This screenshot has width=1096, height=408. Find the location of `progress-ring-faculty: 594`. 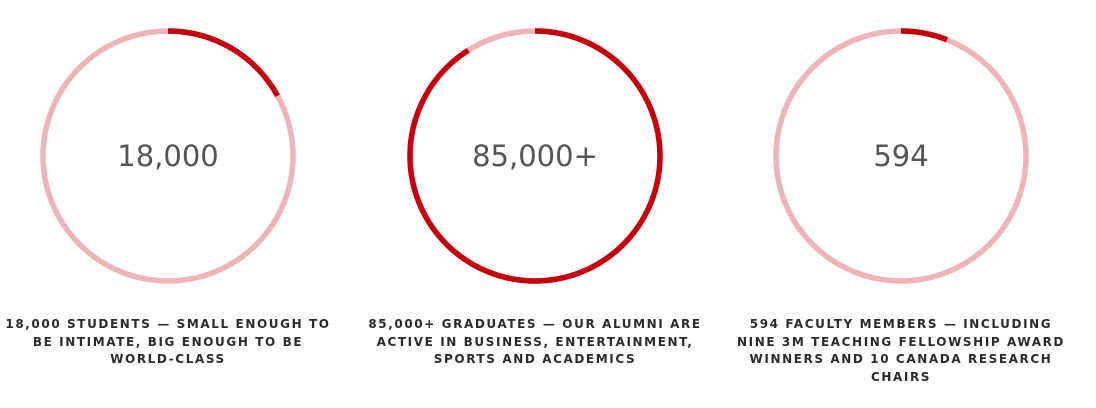

progress-ring-faculty: 594 is located at coordinates (901, 156).